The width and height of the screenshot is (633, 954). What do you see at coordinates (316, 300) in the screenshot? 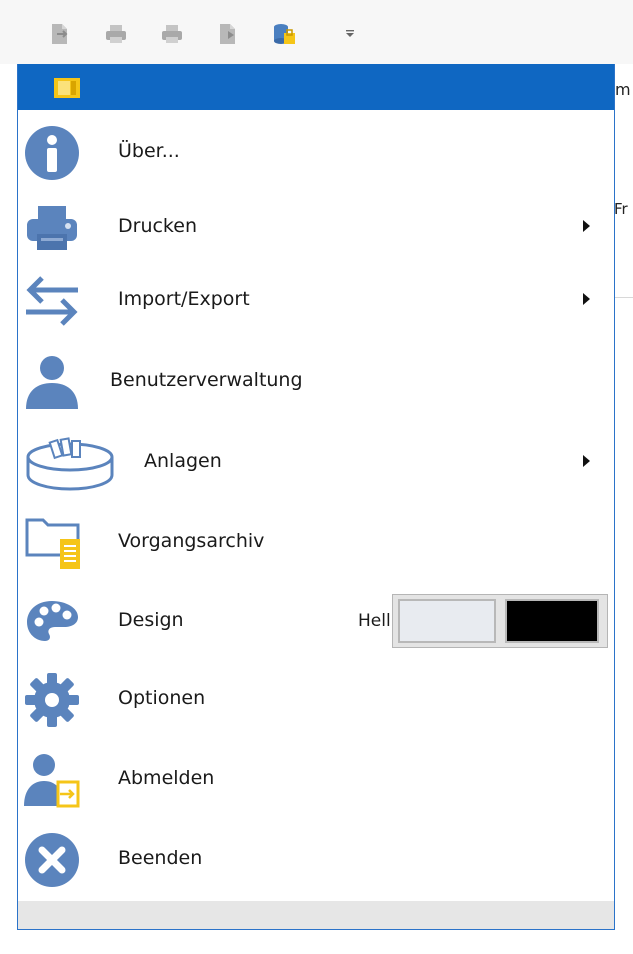
I see `menu-item-import-export: Import/Export` at bounding box center [316, 300].